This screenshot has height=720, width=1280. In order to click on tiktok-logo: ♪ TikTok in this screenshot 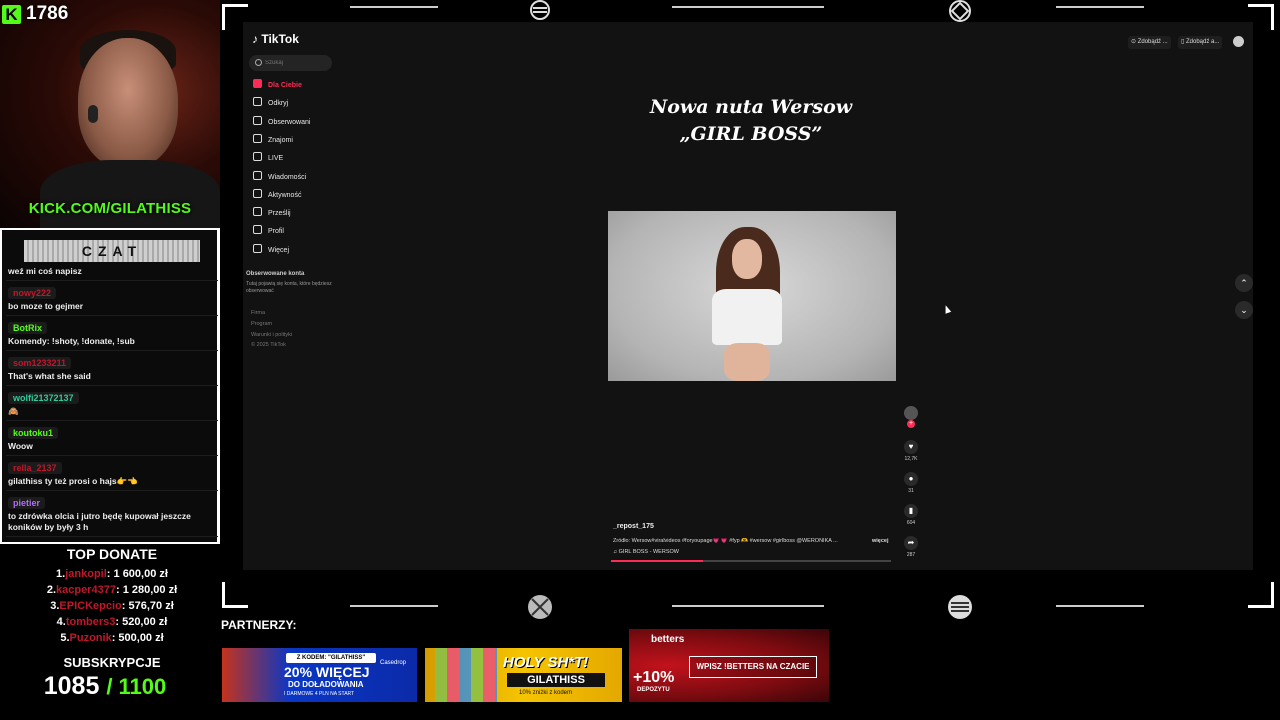, I will do `click(275, 39)`.